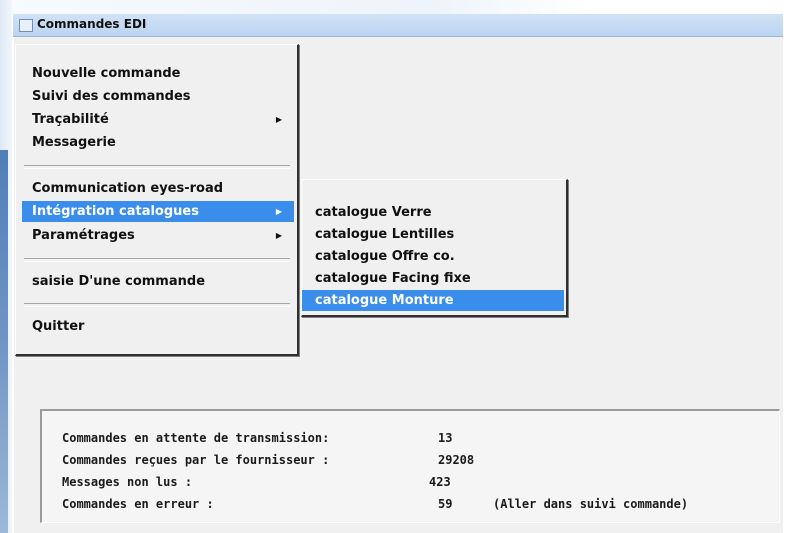 The height and width of the screenshot is (533, 787). Describe the element at coordinates (70, 119) in the screenshot. I see `menu-item-label: Traçabilité` at that location.